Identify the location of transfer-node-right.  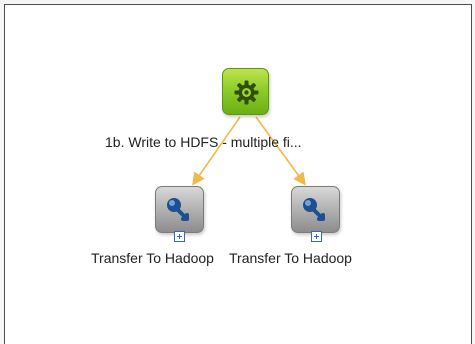
(315, 209).